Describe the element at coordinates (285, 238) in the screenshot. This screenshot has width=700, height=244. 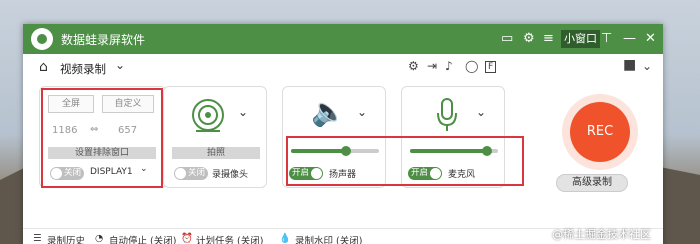
I see `droplet-icon: 💧` at that location.